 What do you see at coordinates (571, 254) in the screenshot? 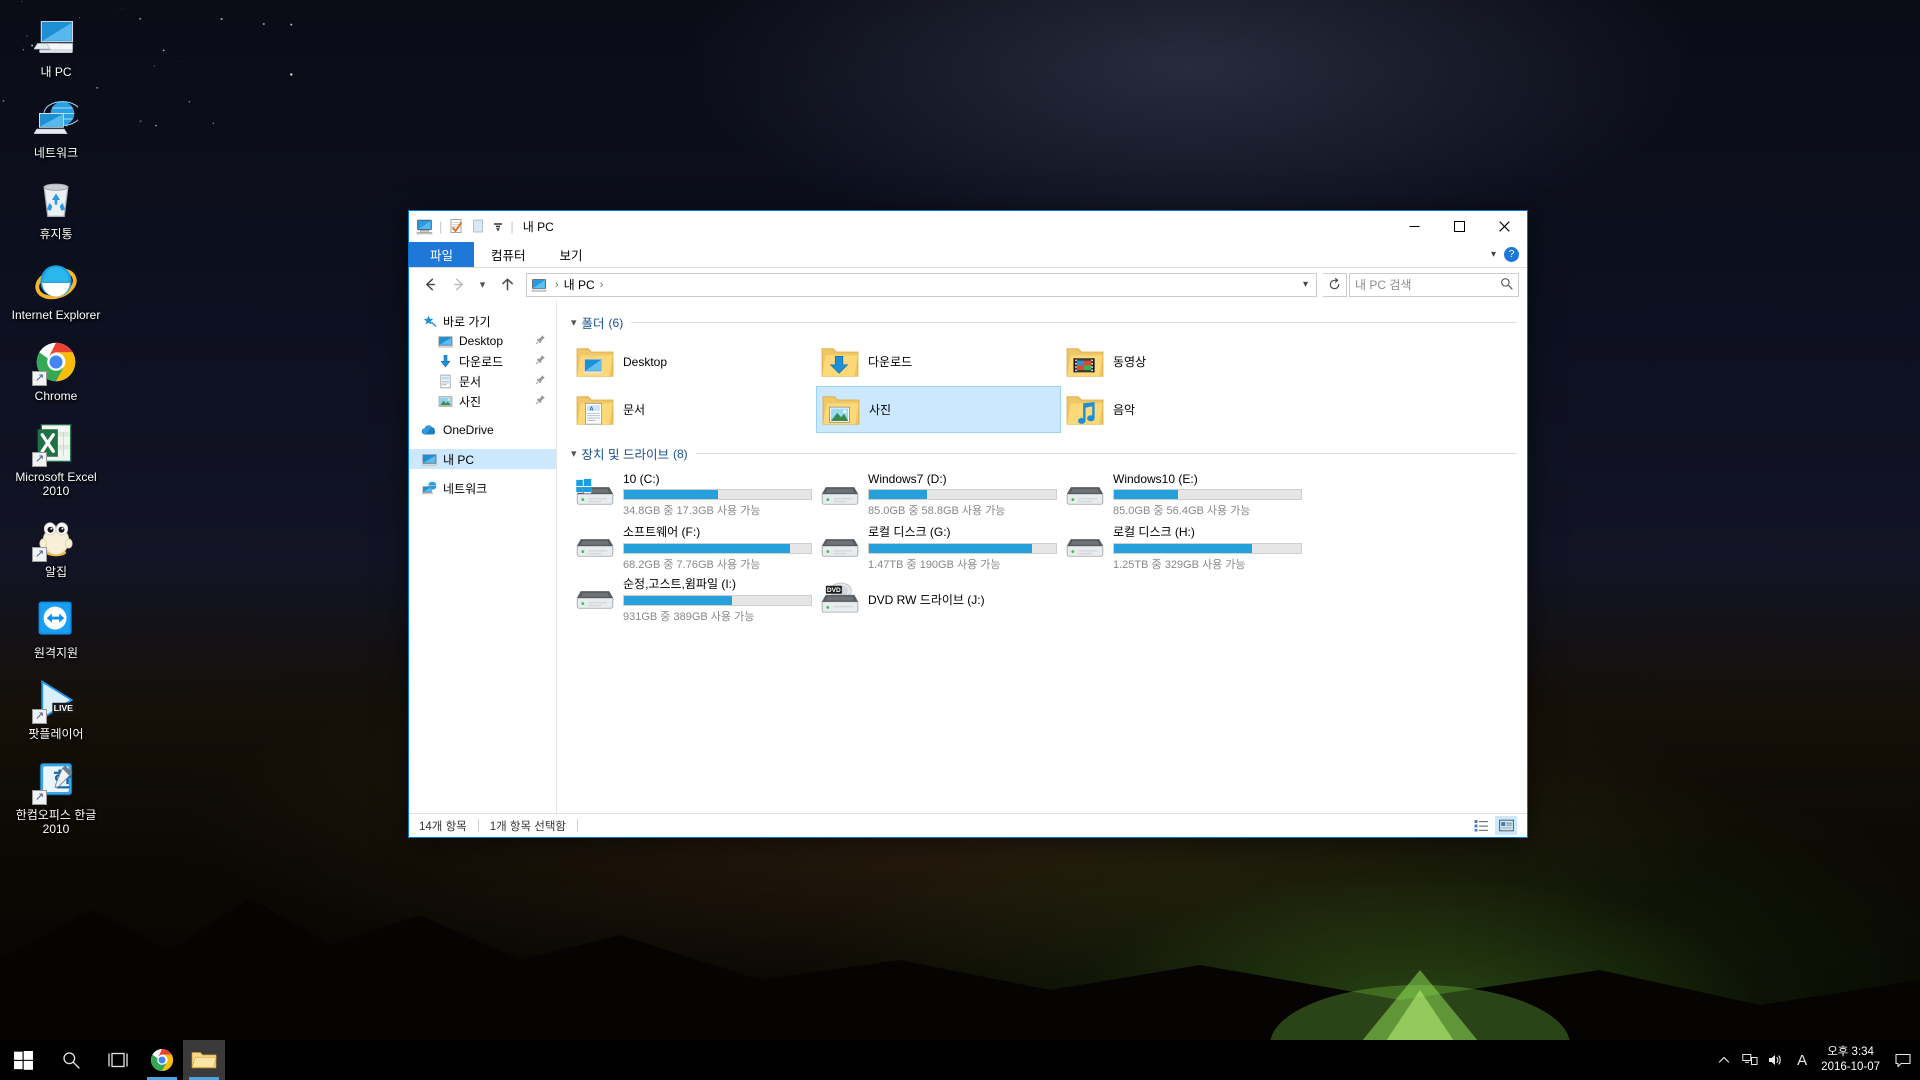
I see `tab-view: 보기` at bounding box center [571, 254].